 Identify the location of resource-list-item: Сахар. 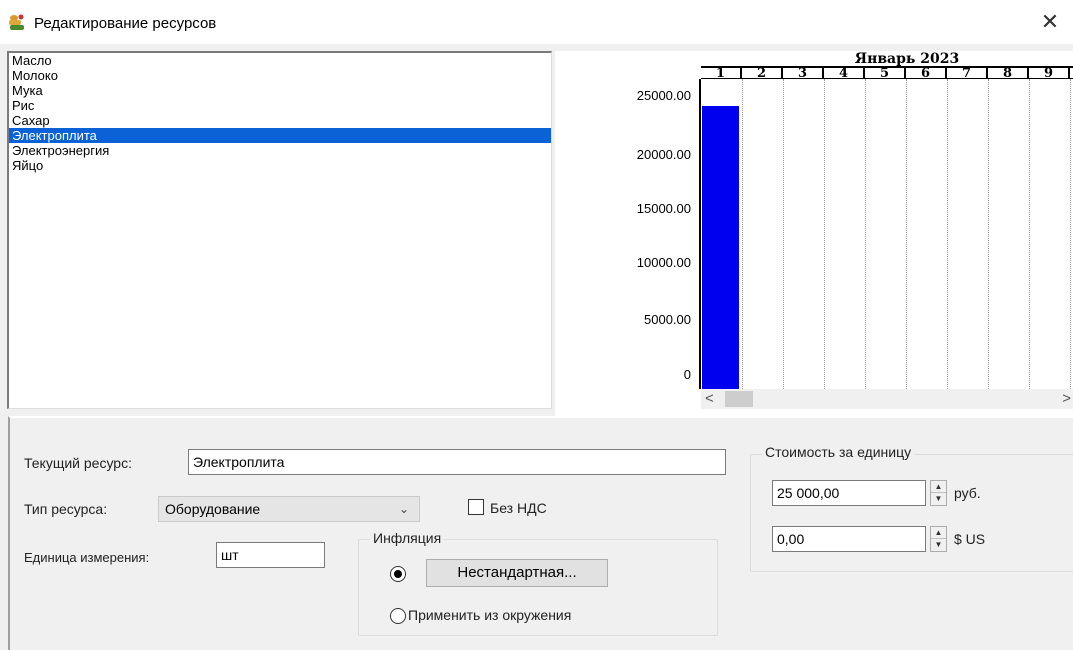
(280, 120).